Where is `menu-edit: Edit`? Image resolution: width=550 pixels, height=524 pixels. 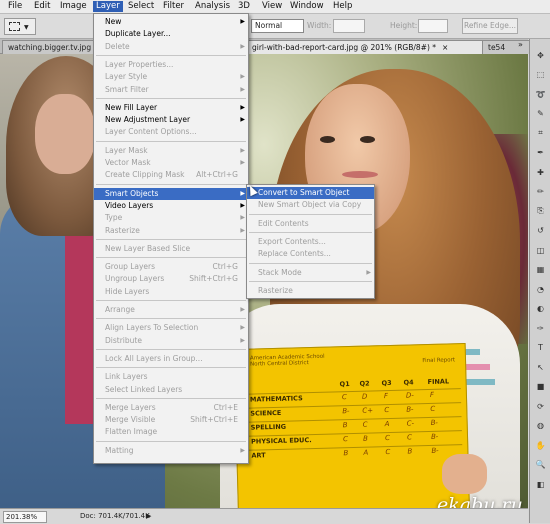
menu-edit: Edit is located at coordinates (42, 6).